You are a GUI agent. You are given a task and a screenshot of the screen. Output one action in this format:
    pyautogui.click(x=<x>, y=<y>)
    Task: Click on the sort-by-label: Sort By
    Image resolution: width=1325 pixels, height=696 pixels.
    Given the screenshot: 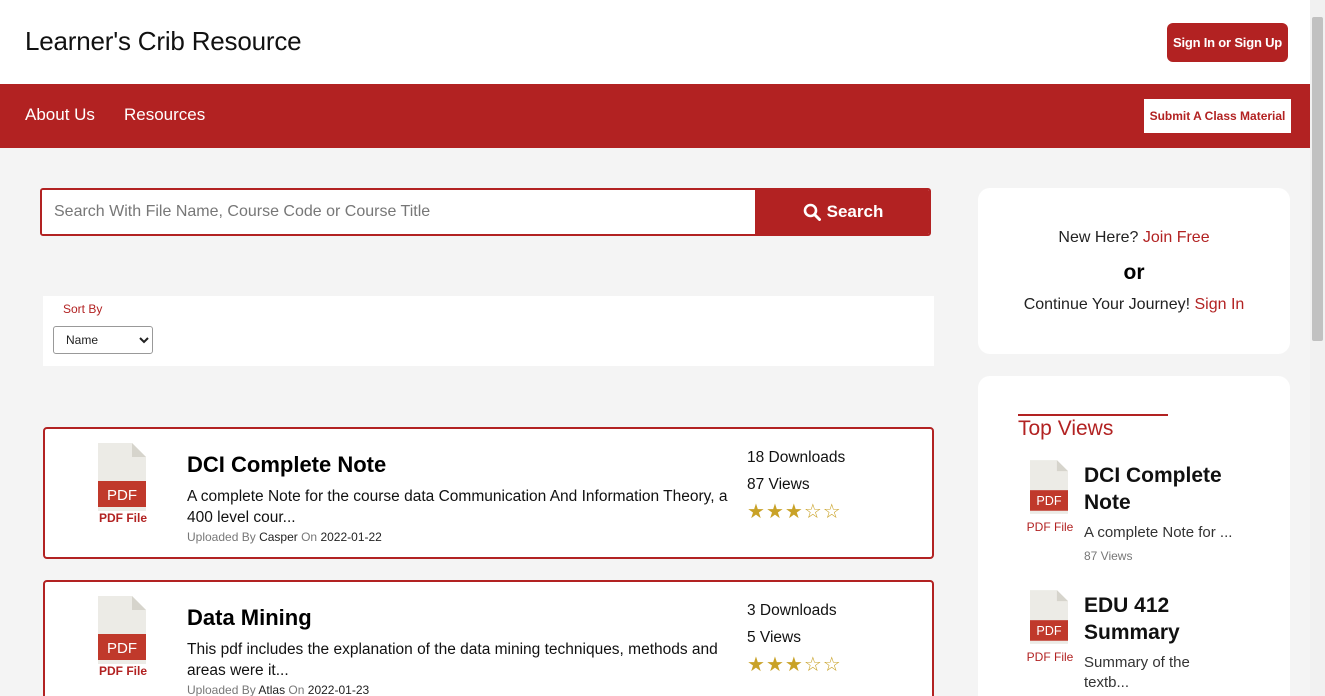 What is the action you would take?
    pyautogui.click(x=83, y=309)
    